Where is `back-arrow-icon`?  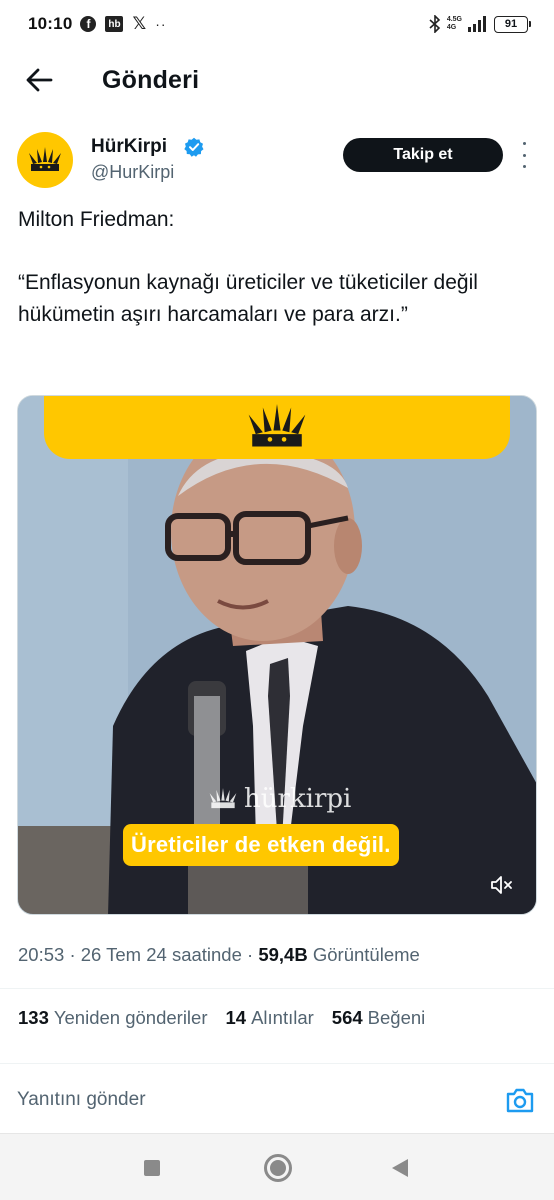 back-arrow-icon is located at coordinates (39, 80).